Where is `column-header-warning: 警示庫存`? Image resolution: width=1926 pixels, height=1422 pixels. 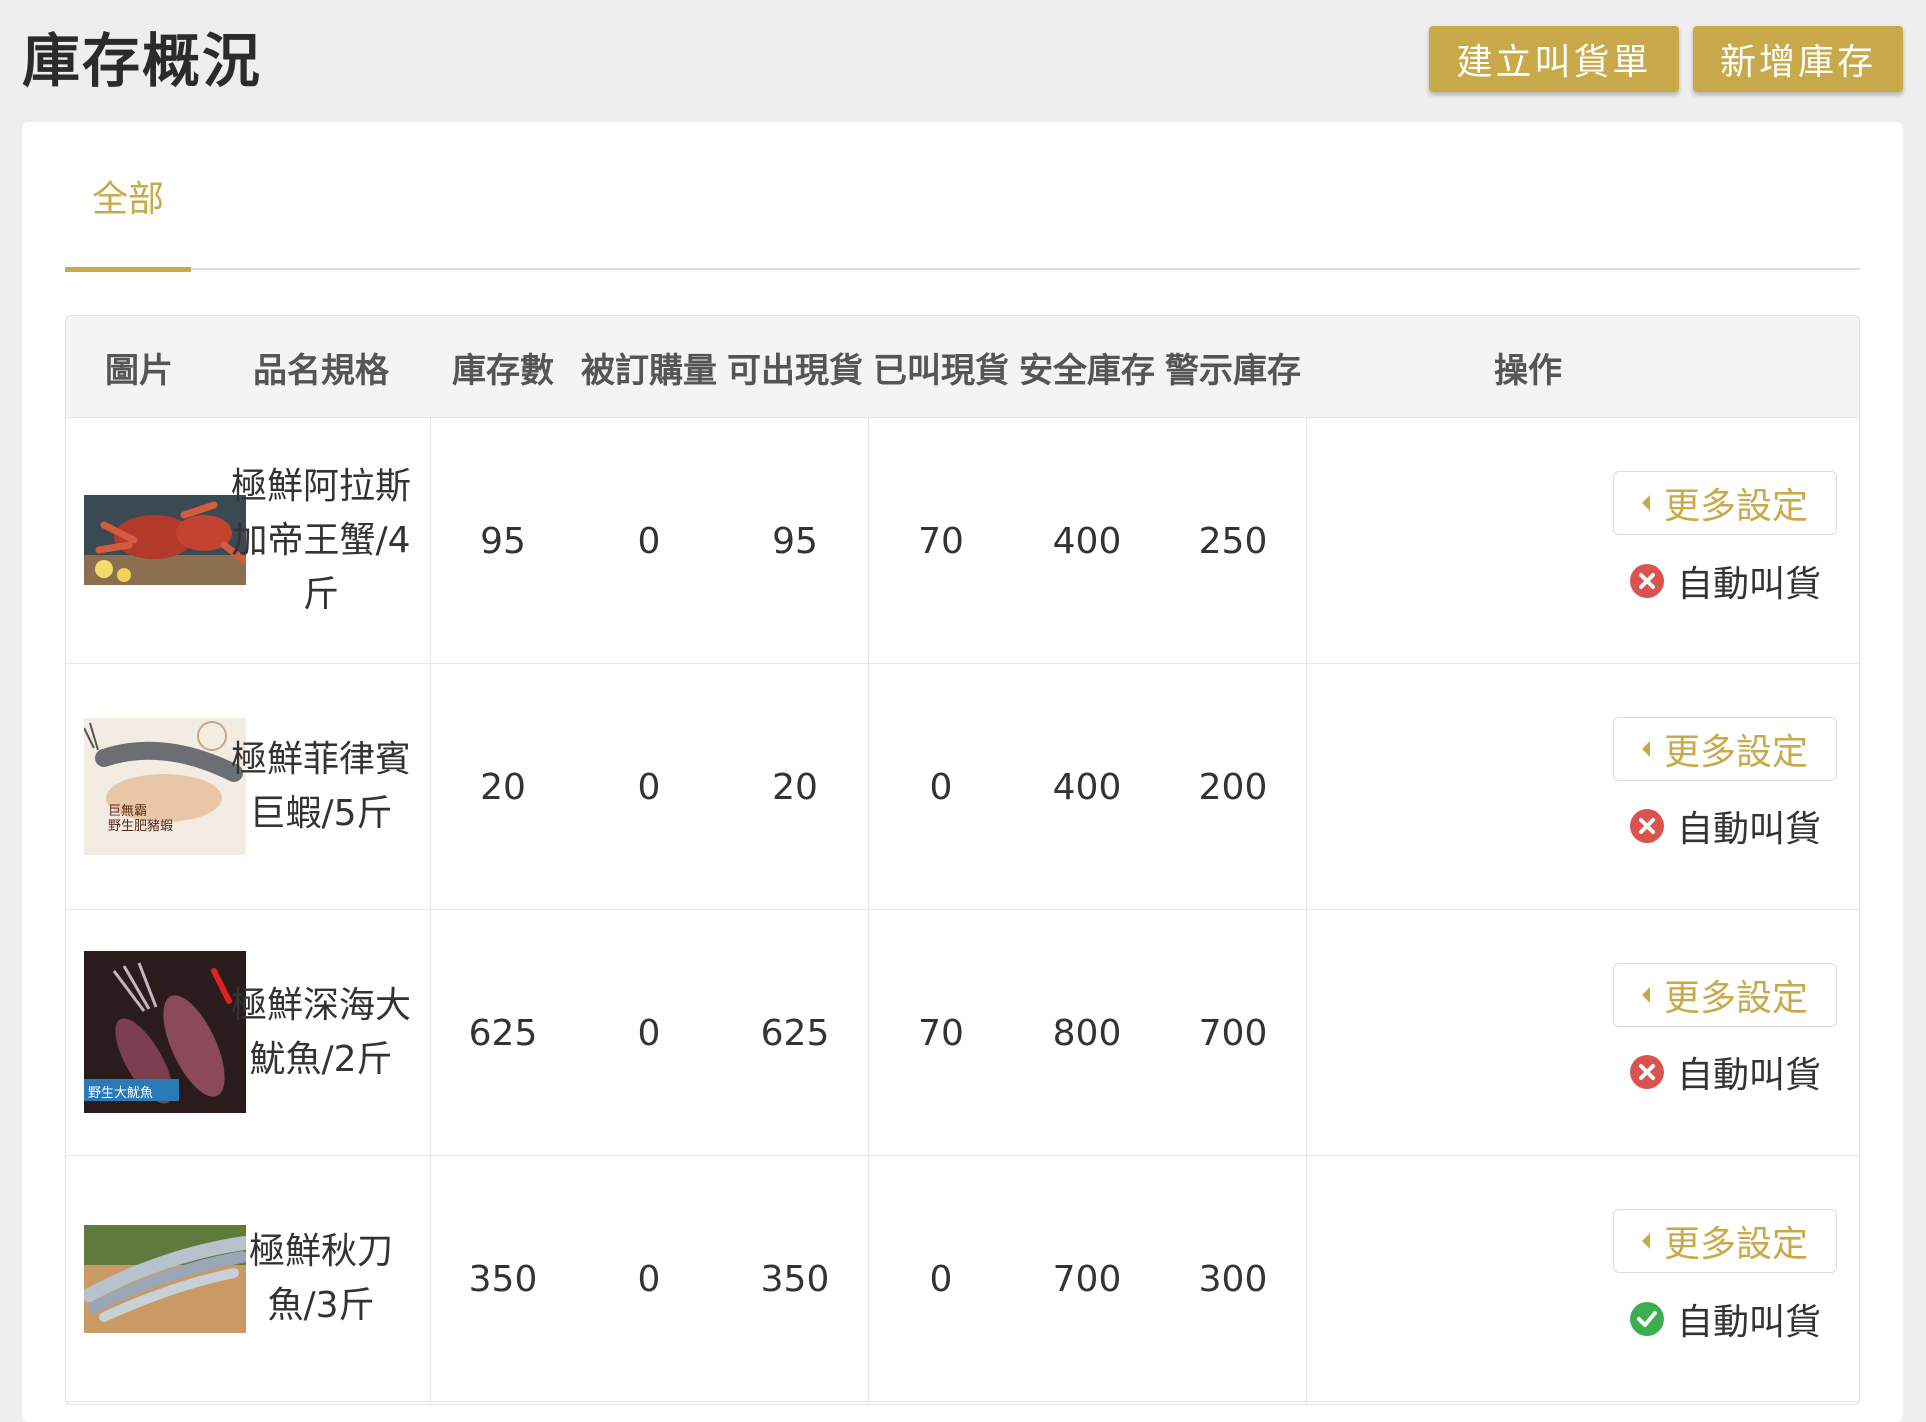
column-header-warning: 警示庫存 is located at coordinates (1233, 370).